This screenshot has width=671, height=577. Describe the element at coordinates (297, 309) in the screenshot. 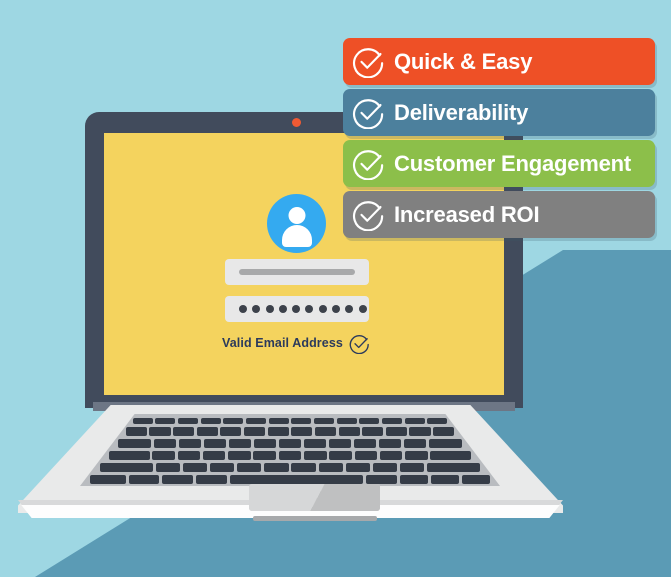

I see `password-field` at that location.